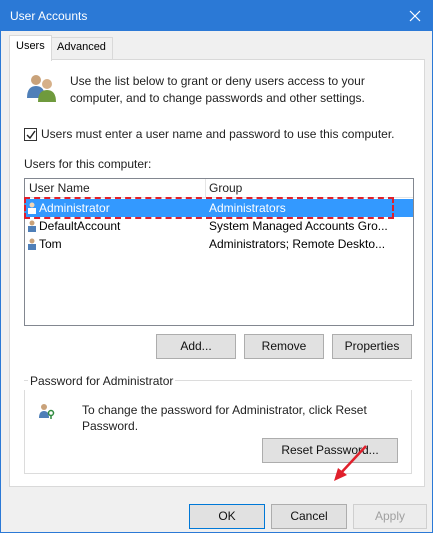 Image resolution: width=433 pixels, height=533 pixels. Describe the element at coordinates (284, 346) in the screenshot. I see `remove-button: Remove` at that location.